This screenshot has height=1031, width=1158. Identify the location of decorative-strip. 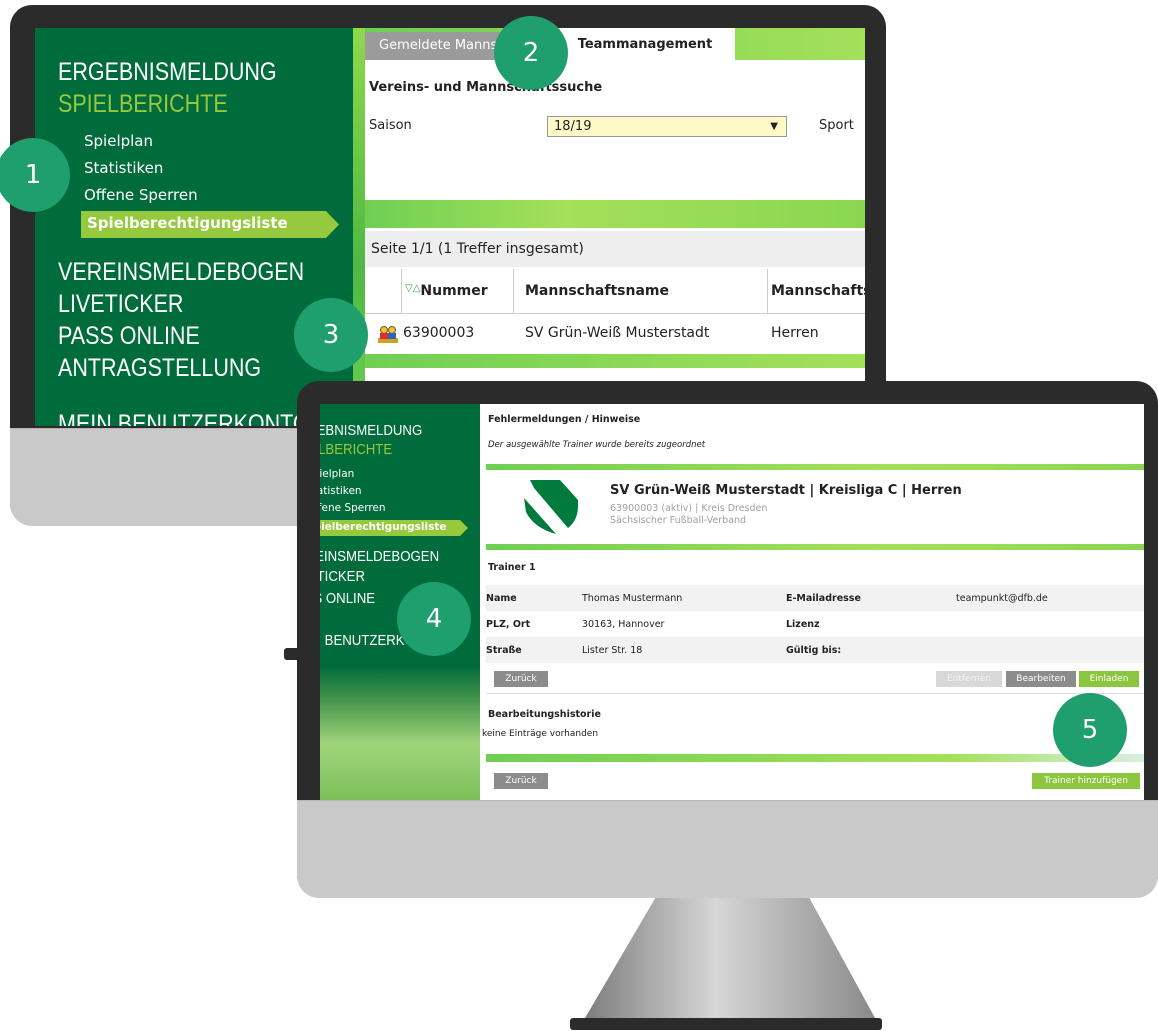
(359, 227).